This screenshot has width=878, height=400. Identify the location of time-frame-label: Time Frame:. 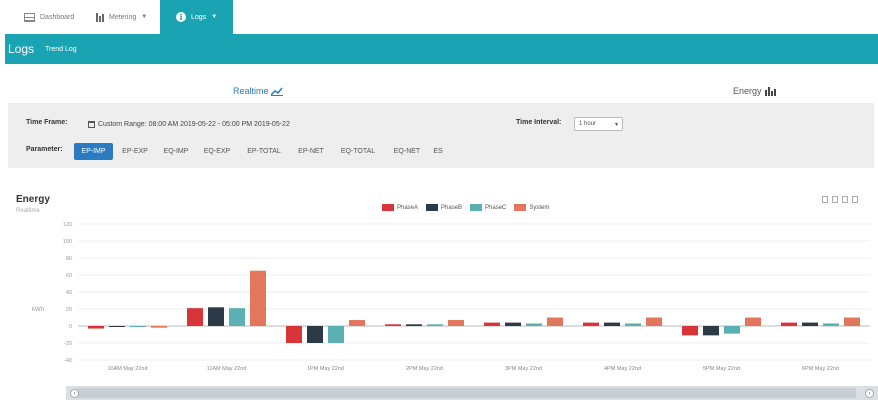
(47, 122).